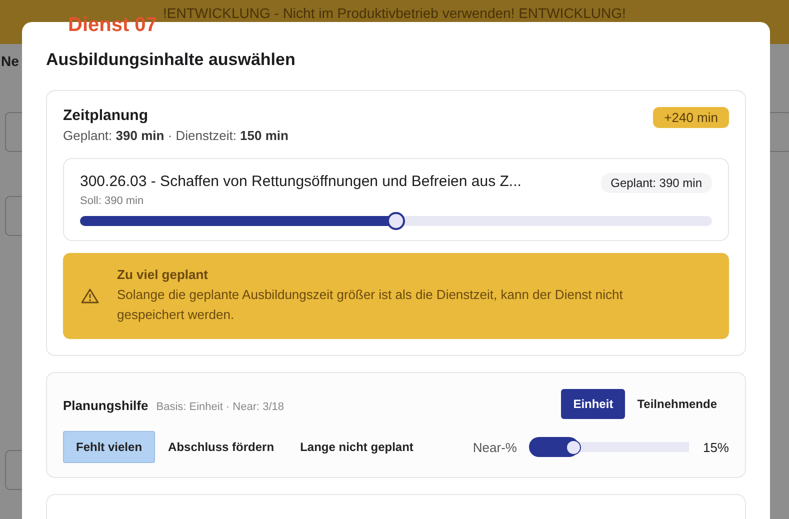  What do you see at coordinates (370, 305) in the screenshot?
I see `warning-text: Solange die geplante Ausbildungszeit größer ist als die Dienstzeit, kann der Dienst nicht gespeichert werden.` at bounding box center [370, 305].